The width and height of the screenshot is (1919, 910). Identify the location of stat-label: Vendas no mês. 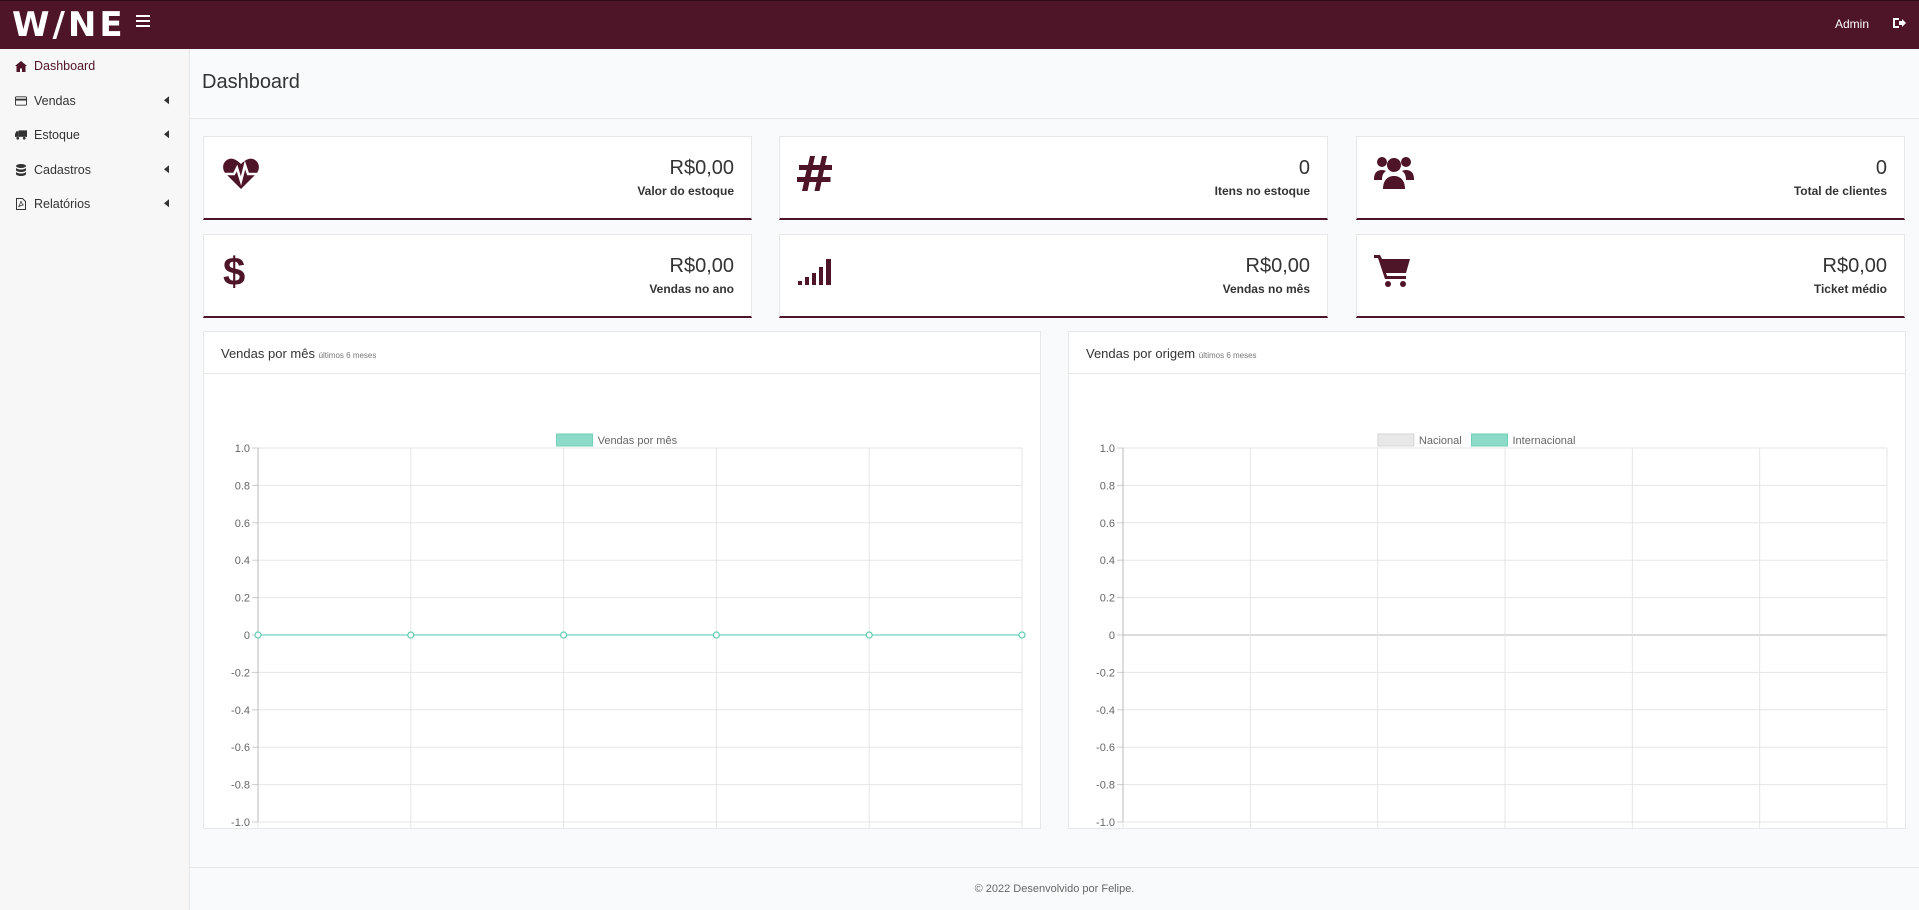
(1266, 289).